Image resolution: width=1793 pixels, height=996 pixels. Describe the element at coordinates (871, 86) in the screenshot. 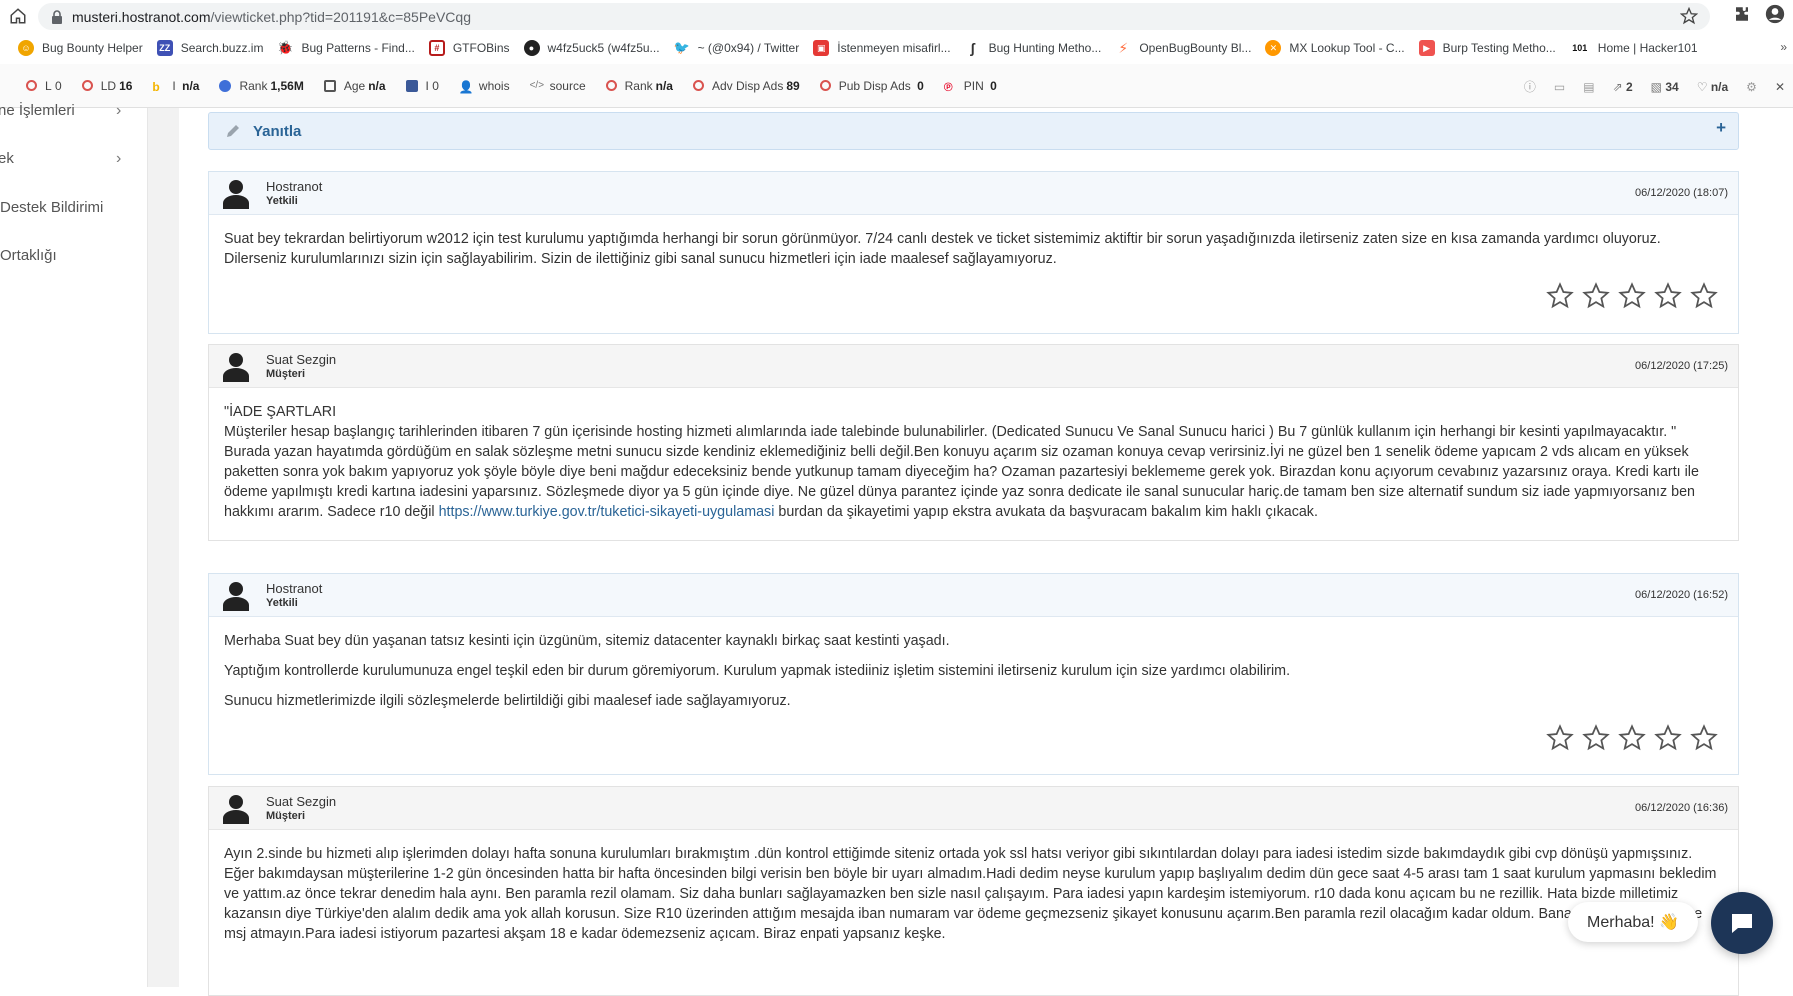

I see `seo-item: Pub Disp Ads 0` at that location.